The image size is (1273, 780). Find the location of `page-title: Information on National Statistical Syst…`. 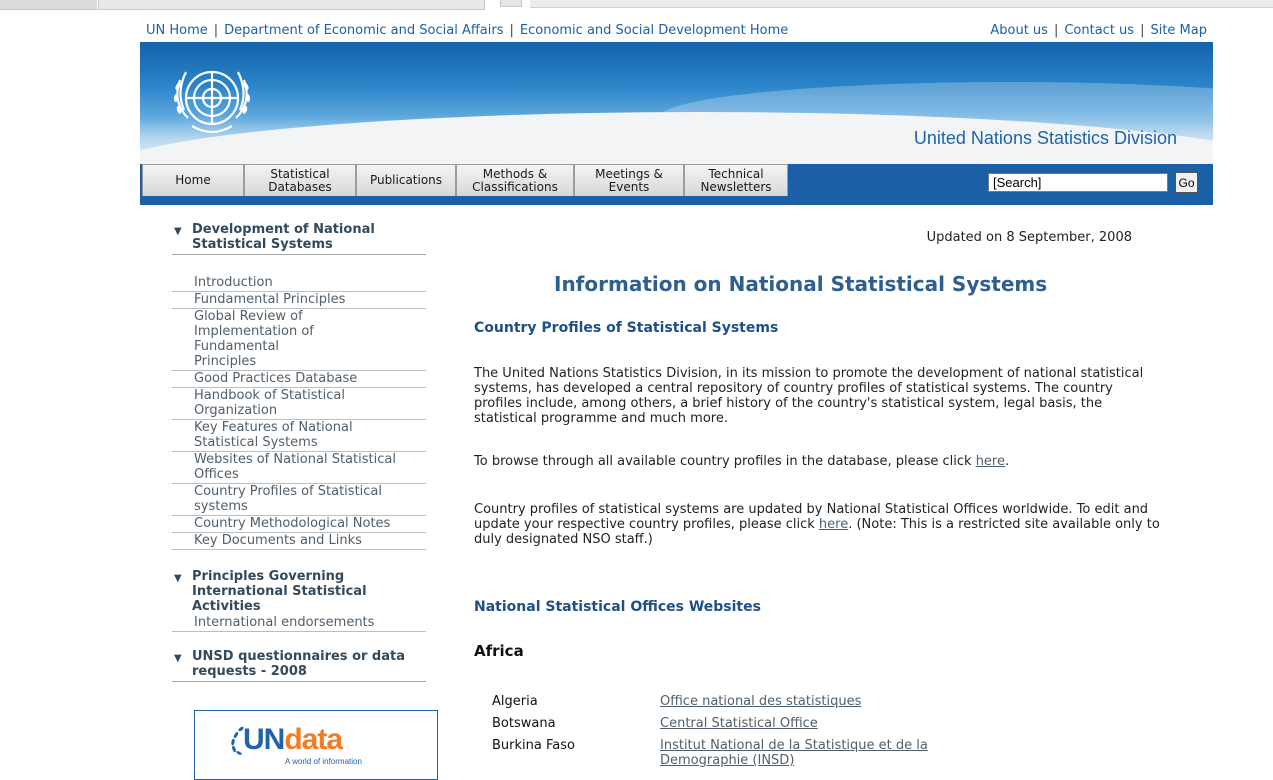

page-title: Information on National Statistical Syst… is located at coordinates (801, 284).